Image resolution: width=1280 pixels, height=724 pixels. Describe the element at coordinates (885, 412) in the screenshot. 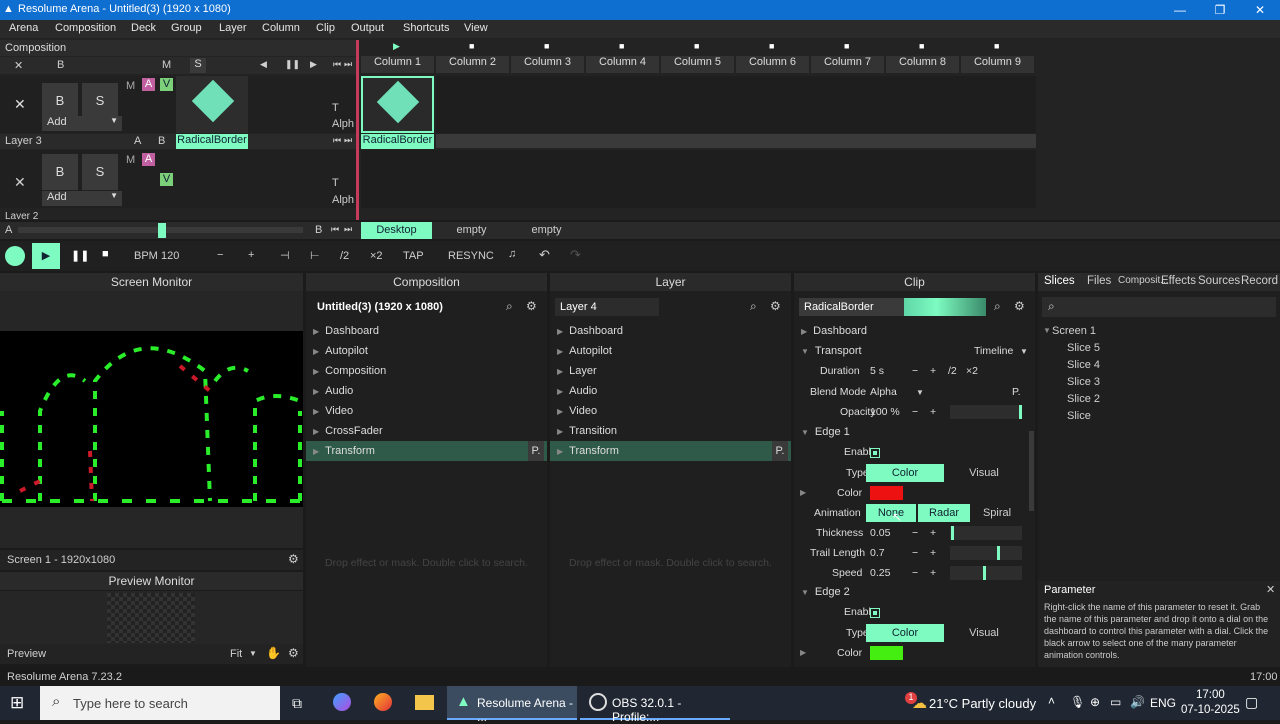

I see `opacity-value: 100 %` at that location.